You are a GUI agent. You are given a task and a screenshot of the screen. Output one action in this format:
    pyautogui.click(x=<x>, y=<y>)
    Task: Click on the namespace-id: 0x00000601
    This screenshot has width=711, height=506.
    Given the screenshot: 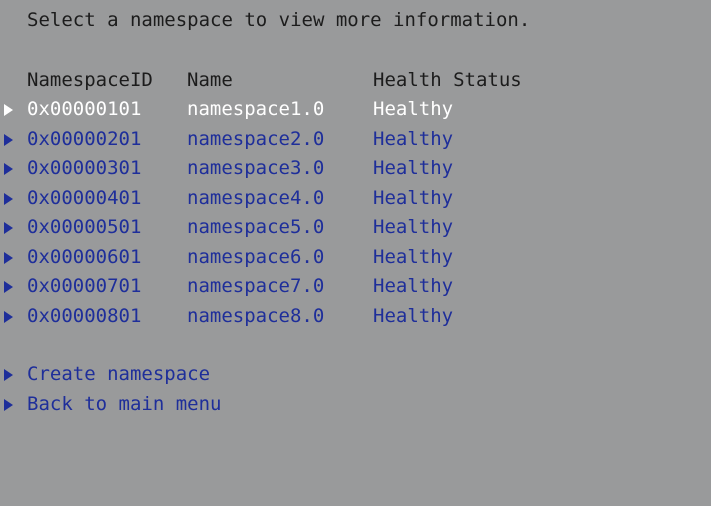 What is the action you would take?
    pyautogui.click(x=84, y=256)
    